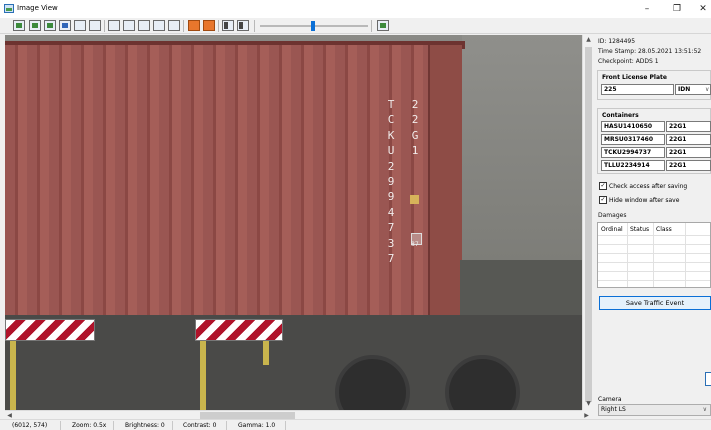 Image resolution: width=711 pixels, height=430 pixels. What do you see at coordinates (35, 25) in the screenshot?
I see `previous-image-icon` at bounding box center [35, 25].